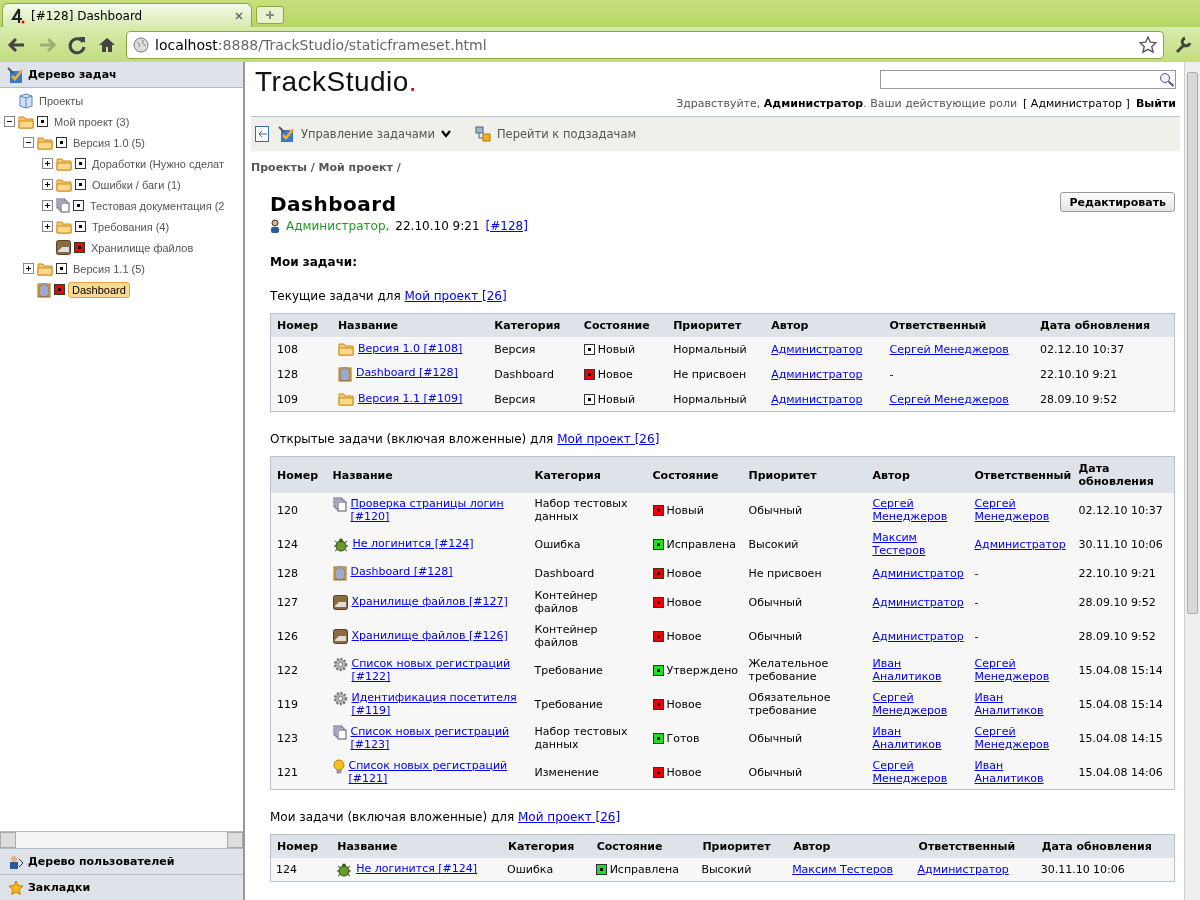 This screenshot has height=900, width=1200. What do you see at coordinates (429, 635) in the screenshot?
I see `task-link: Хранилище файлов [#126]` at bounding box center [429, 635].